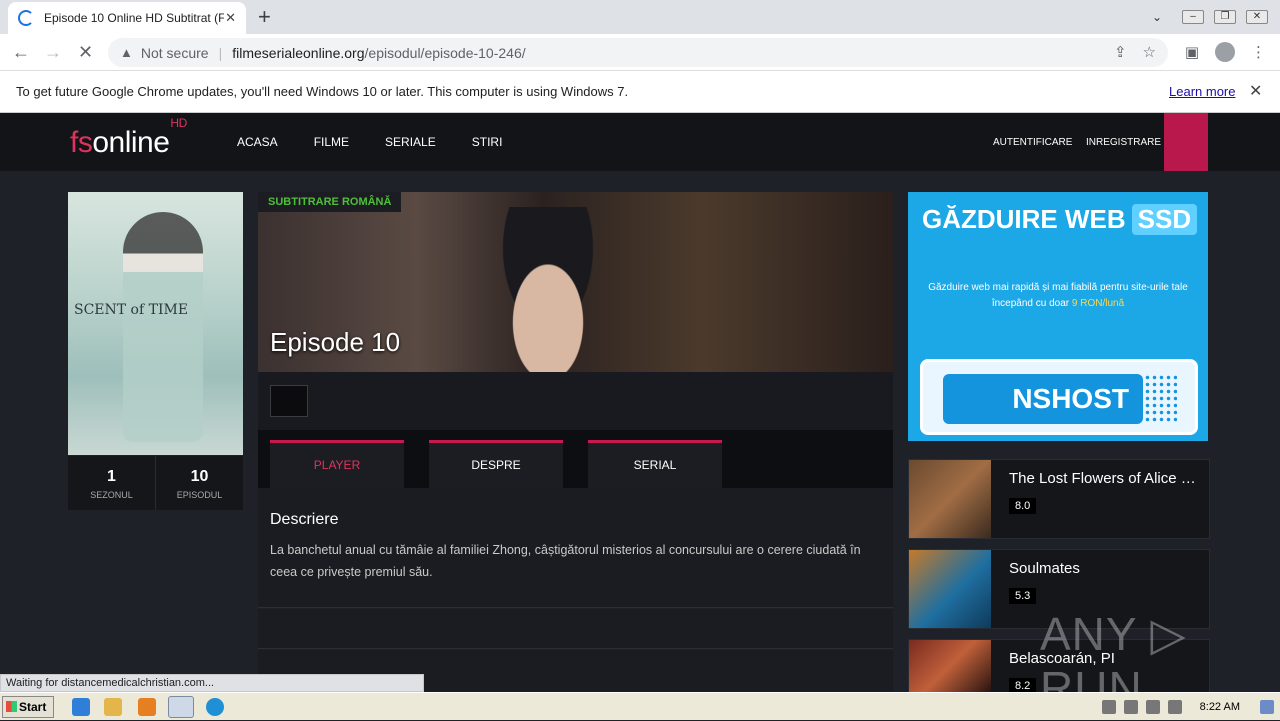  What do you see at coordinates (1023, 596) in the screenshot?
I see `rating-badge: 5.3` at bounding box center [1023, 596].